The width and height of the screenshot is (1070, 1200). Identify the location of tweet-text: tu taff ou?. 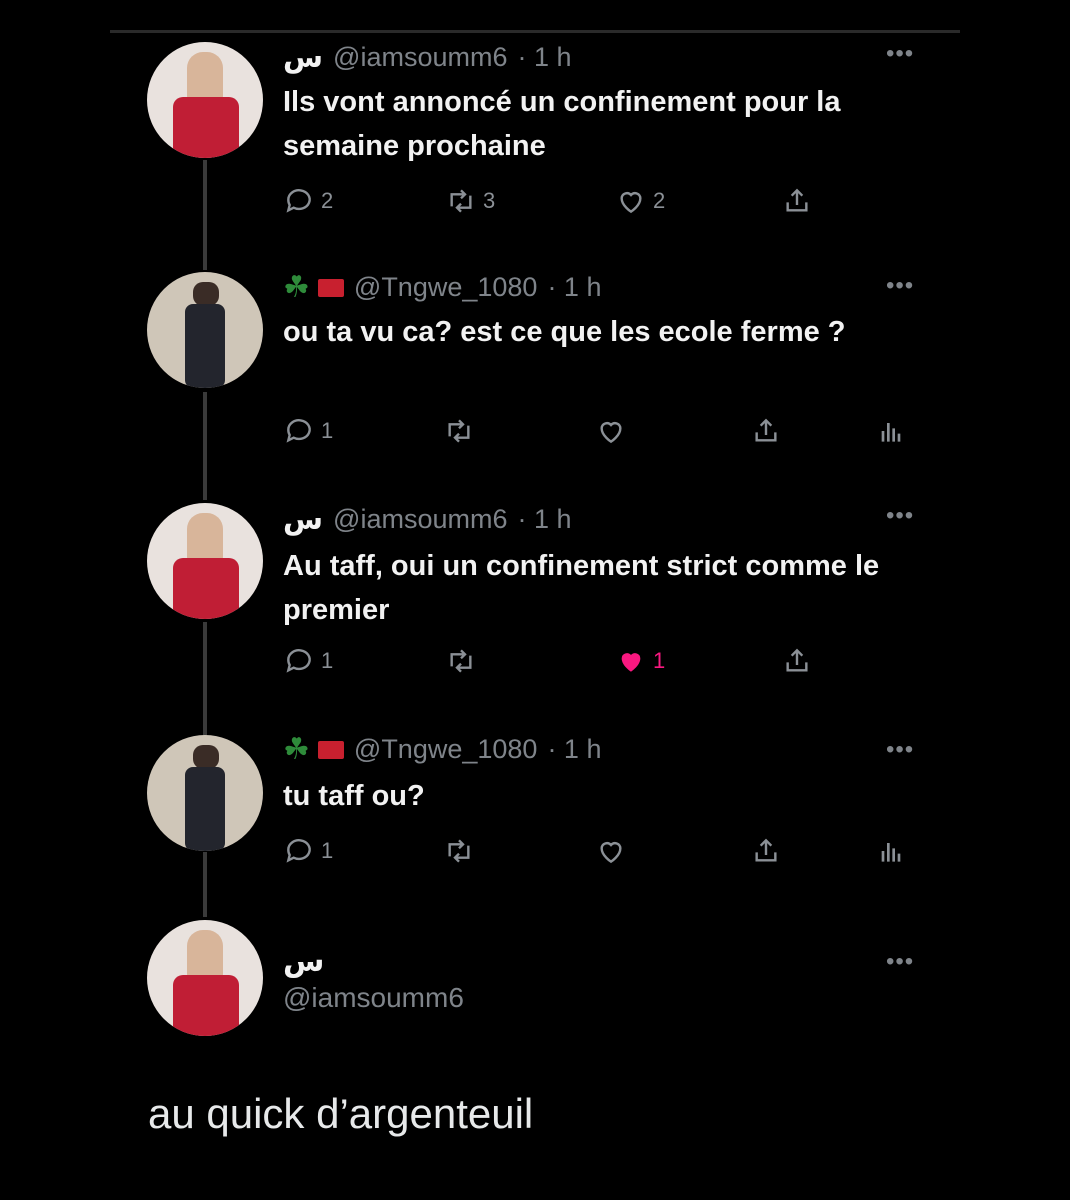
(354, 796).